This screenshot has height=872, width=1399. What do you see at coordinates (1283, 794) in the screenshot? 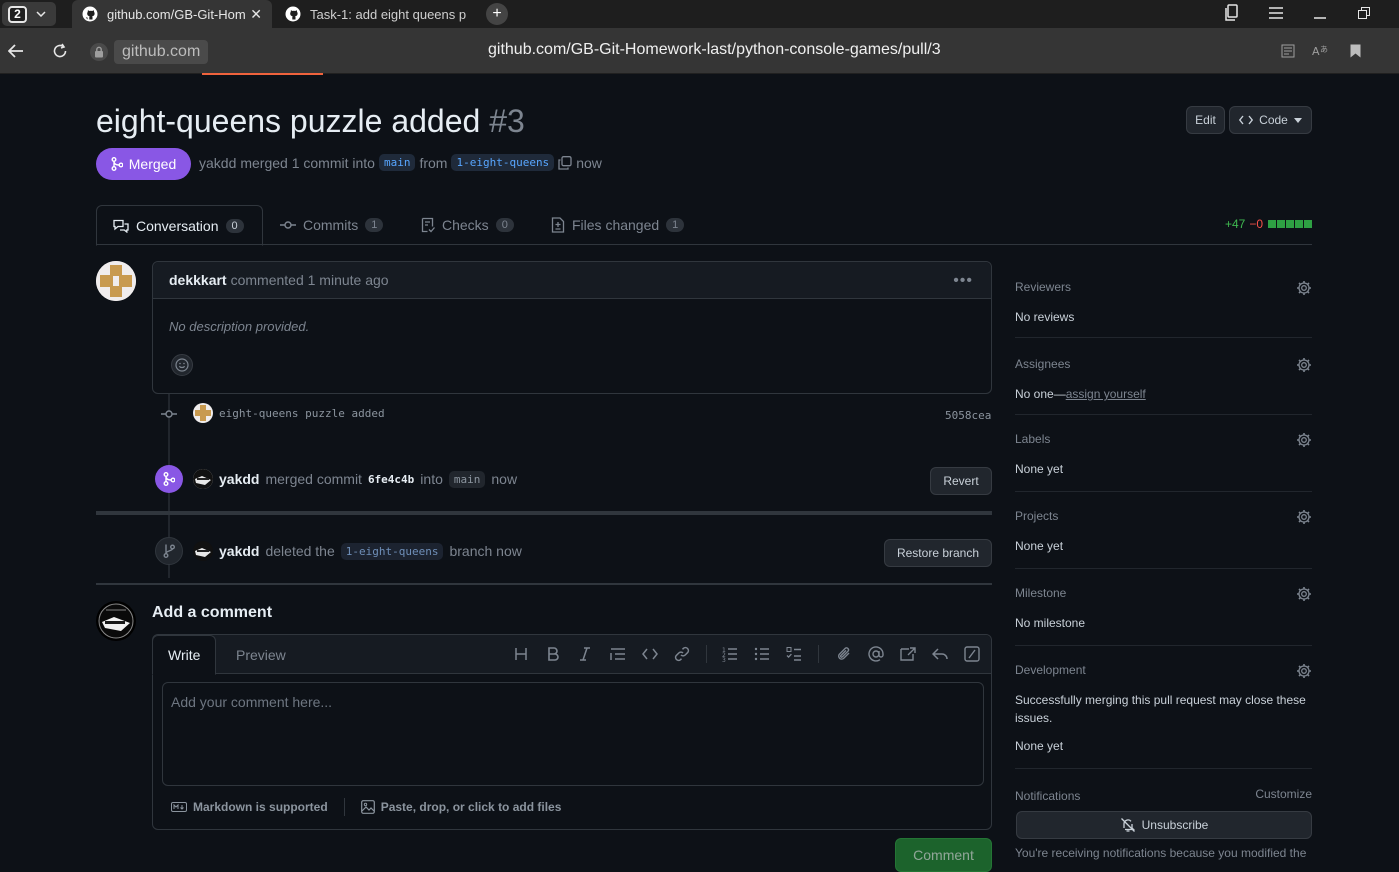
I see `customize-link: Customize` at bounding box center [1283, 794].